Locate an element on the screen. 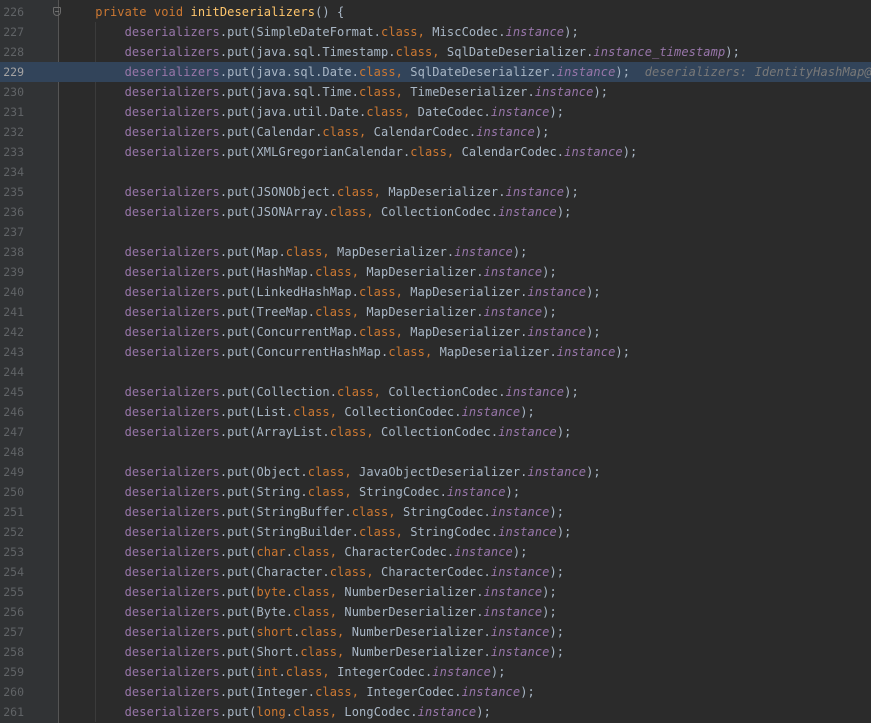  line-number: 256 is located at coordinates (12, 612).